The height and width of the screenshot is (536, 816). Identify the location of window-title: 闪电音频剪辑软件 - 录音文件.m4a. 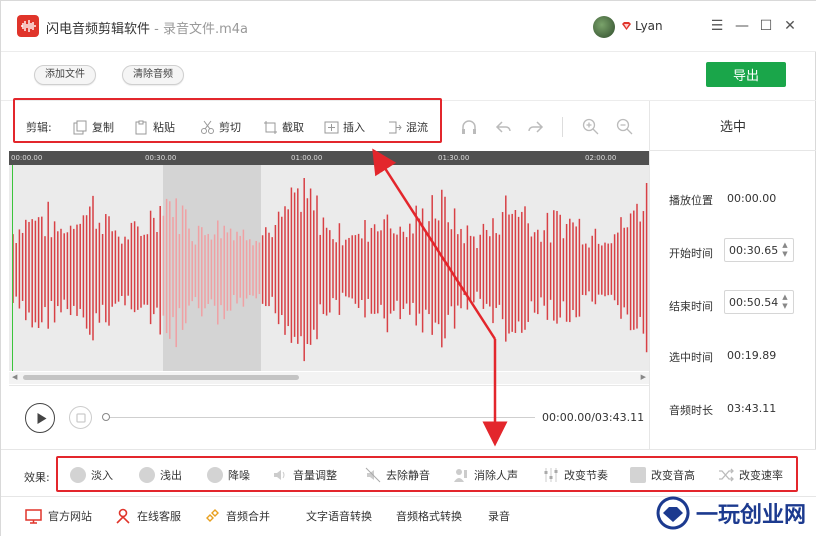
(147, 27).